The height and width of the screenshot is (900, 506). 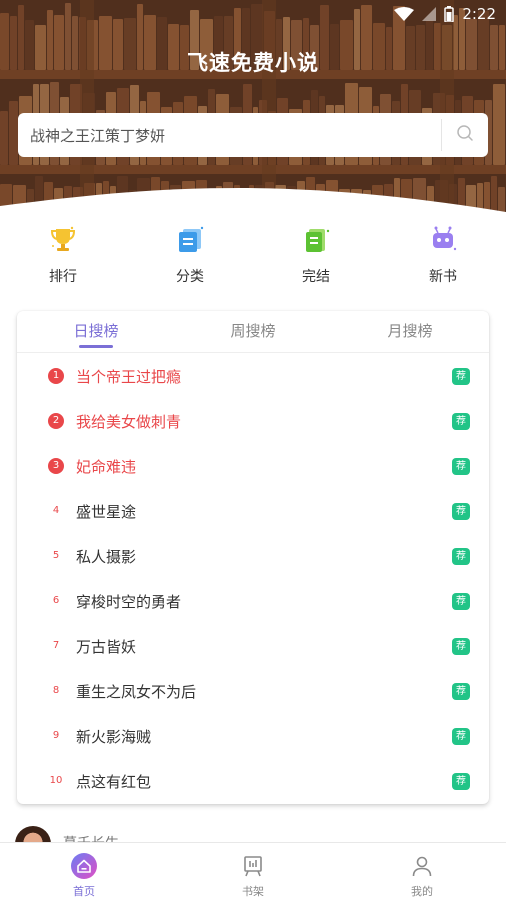 What do you see at coordinates (96, 346) in the screenshot?
I see `active-tab-indicator` at bounding box center [96, 346].